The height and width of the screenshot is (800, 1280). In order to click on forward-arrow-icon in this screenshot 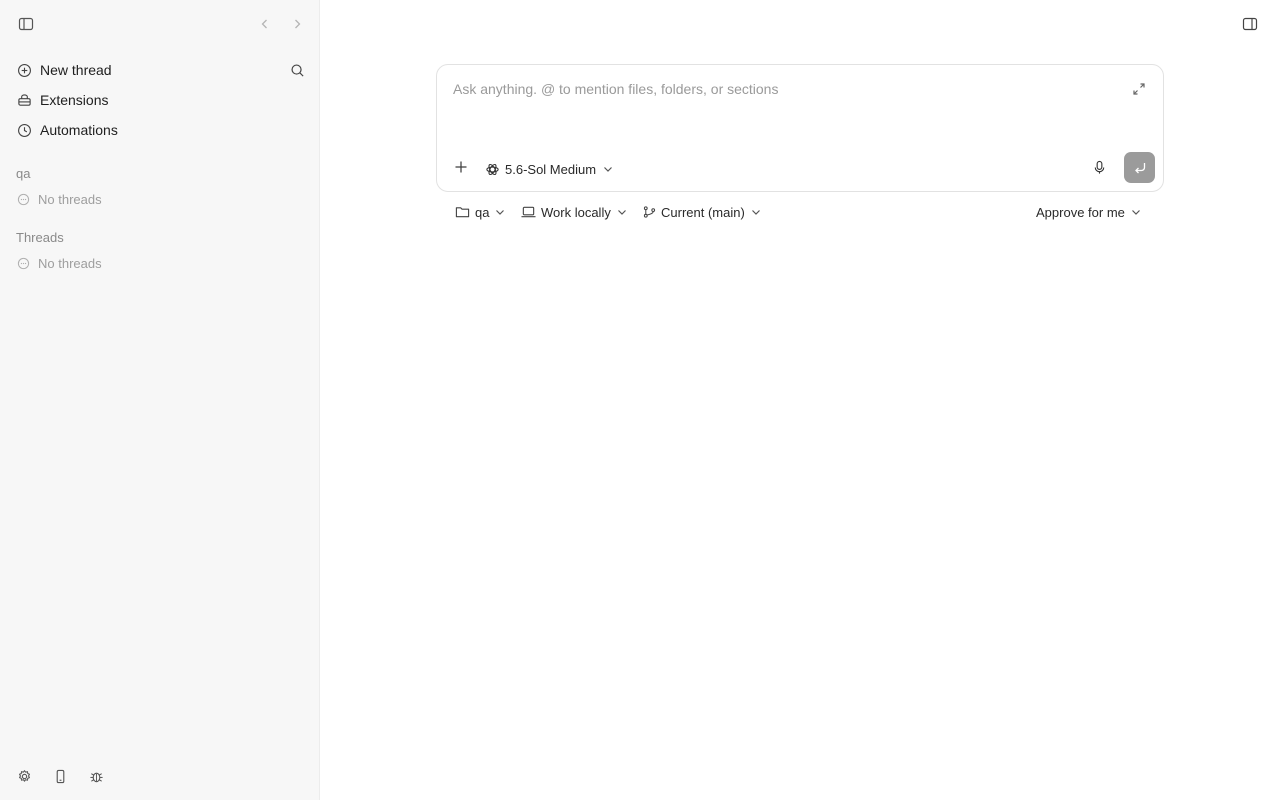, I will do `click(297, 24)`.